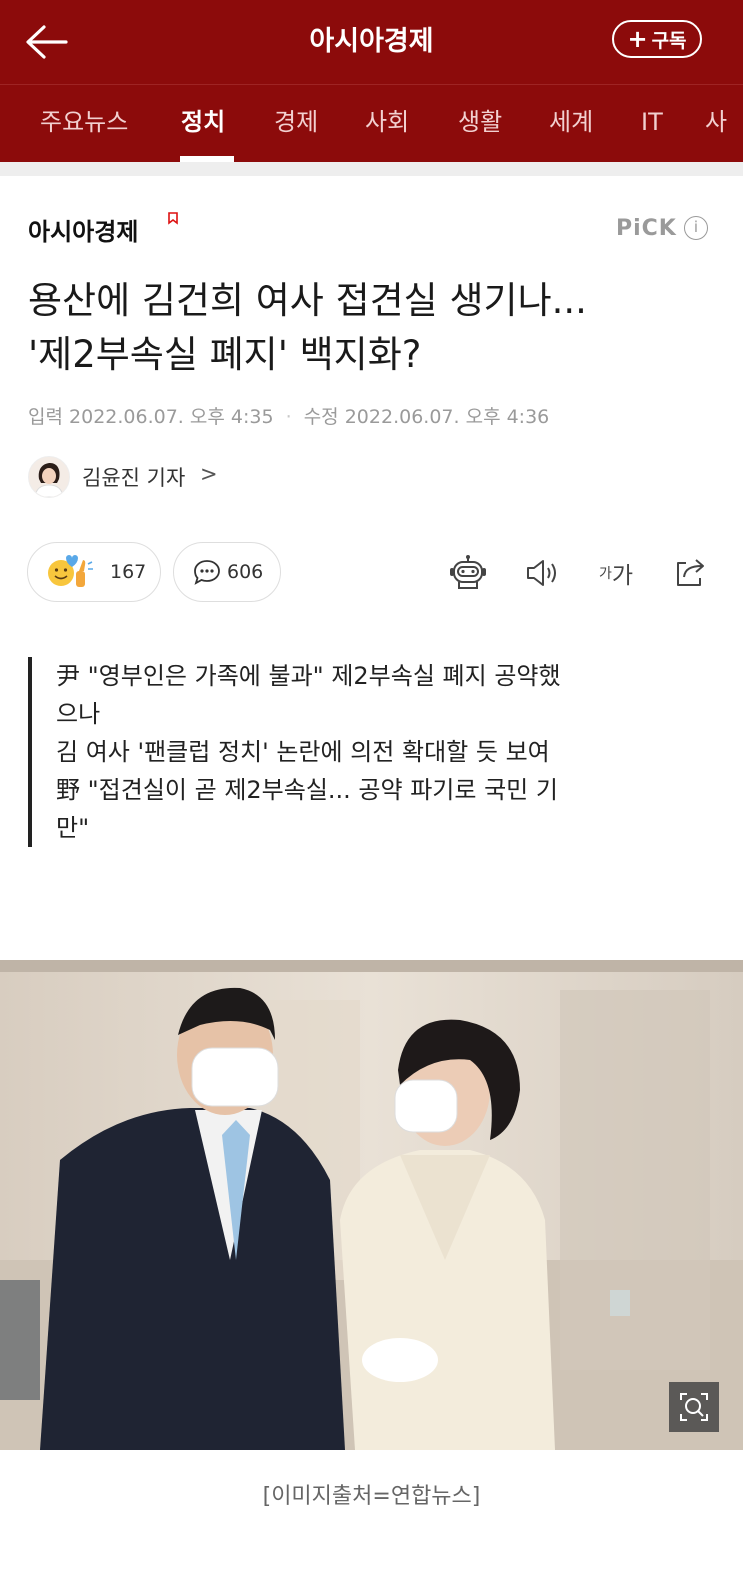  I want to click on comment-button: 606, so click(227, 572).